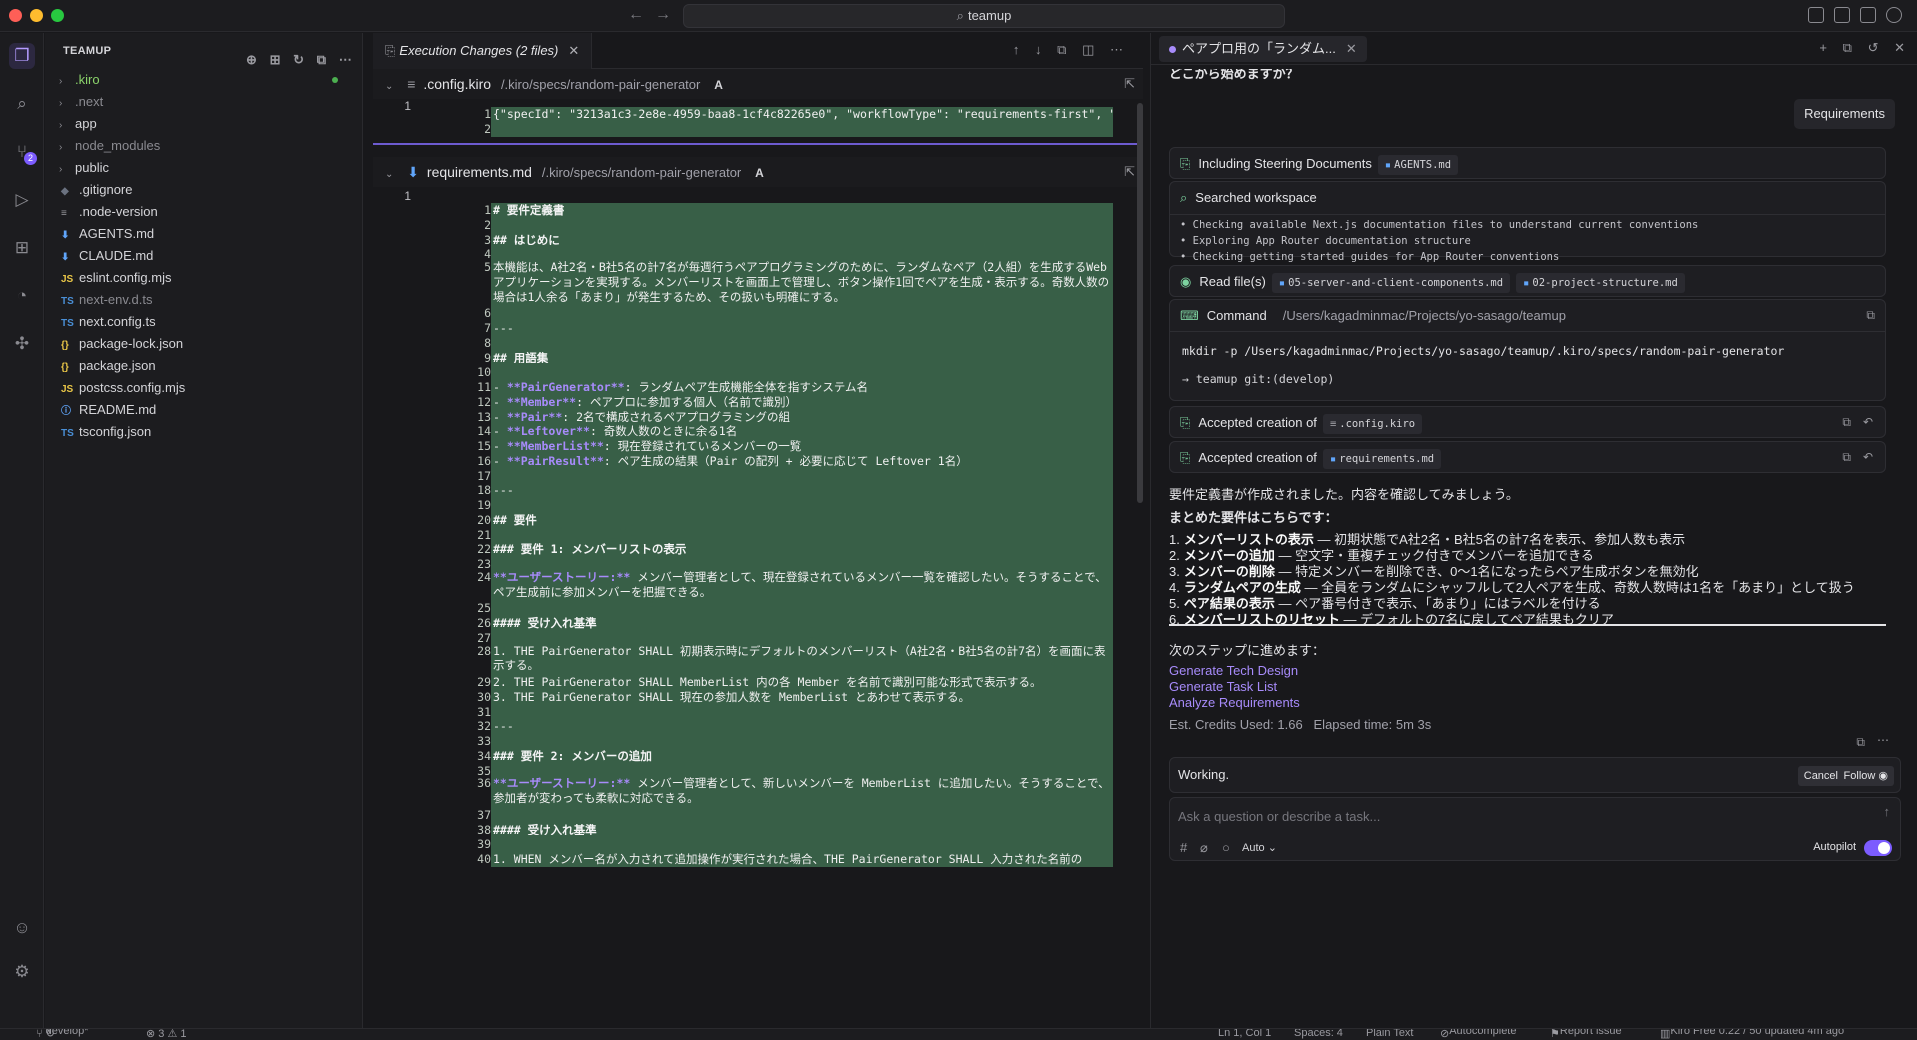 The height and width of the screenshot is (1040, 1917). What do you see at coordinates (22, 296) in the screenshot?
I see `kiro-ghost-icon: ◔` at bounding box center [22, 296].